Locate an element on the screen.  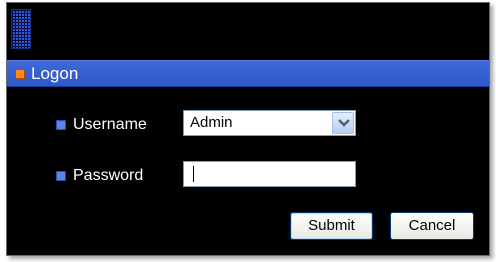
dialog-title: Logon is located at coordinates (55, 73).